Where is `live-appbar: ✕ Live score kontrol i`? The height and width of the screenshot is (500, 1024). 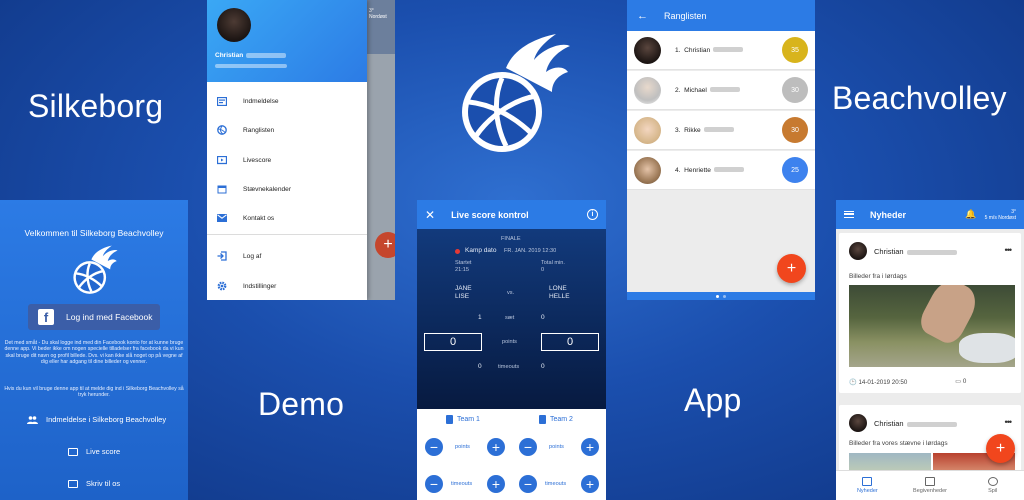 live-appbar: ✕ Live score kontrol i is located at coordinates (511, 214).